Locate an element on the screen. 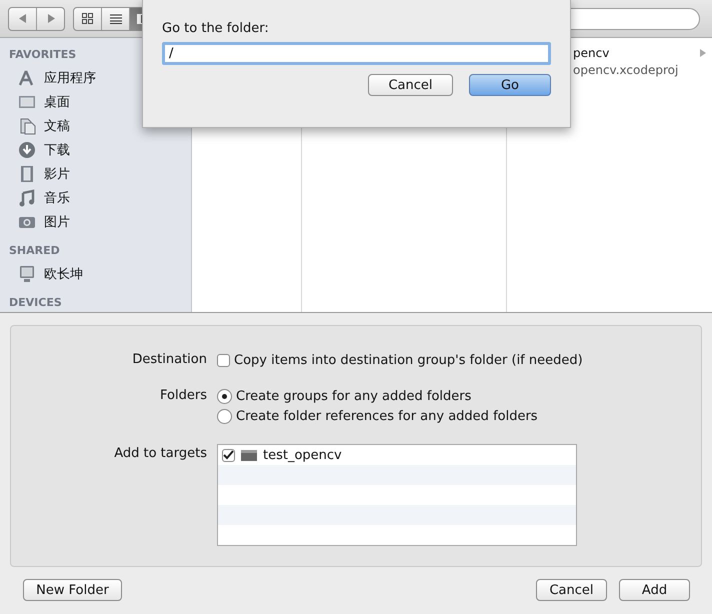 This screenshot has height=614, width=712. go-button: Go is located at coordinates (510, 85).